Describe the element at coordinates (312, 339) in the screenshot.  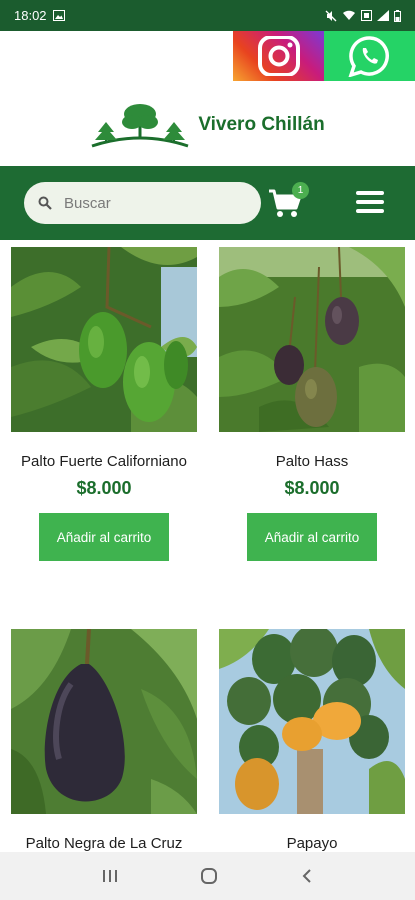
I see `product-image-palto-hass` at that location.